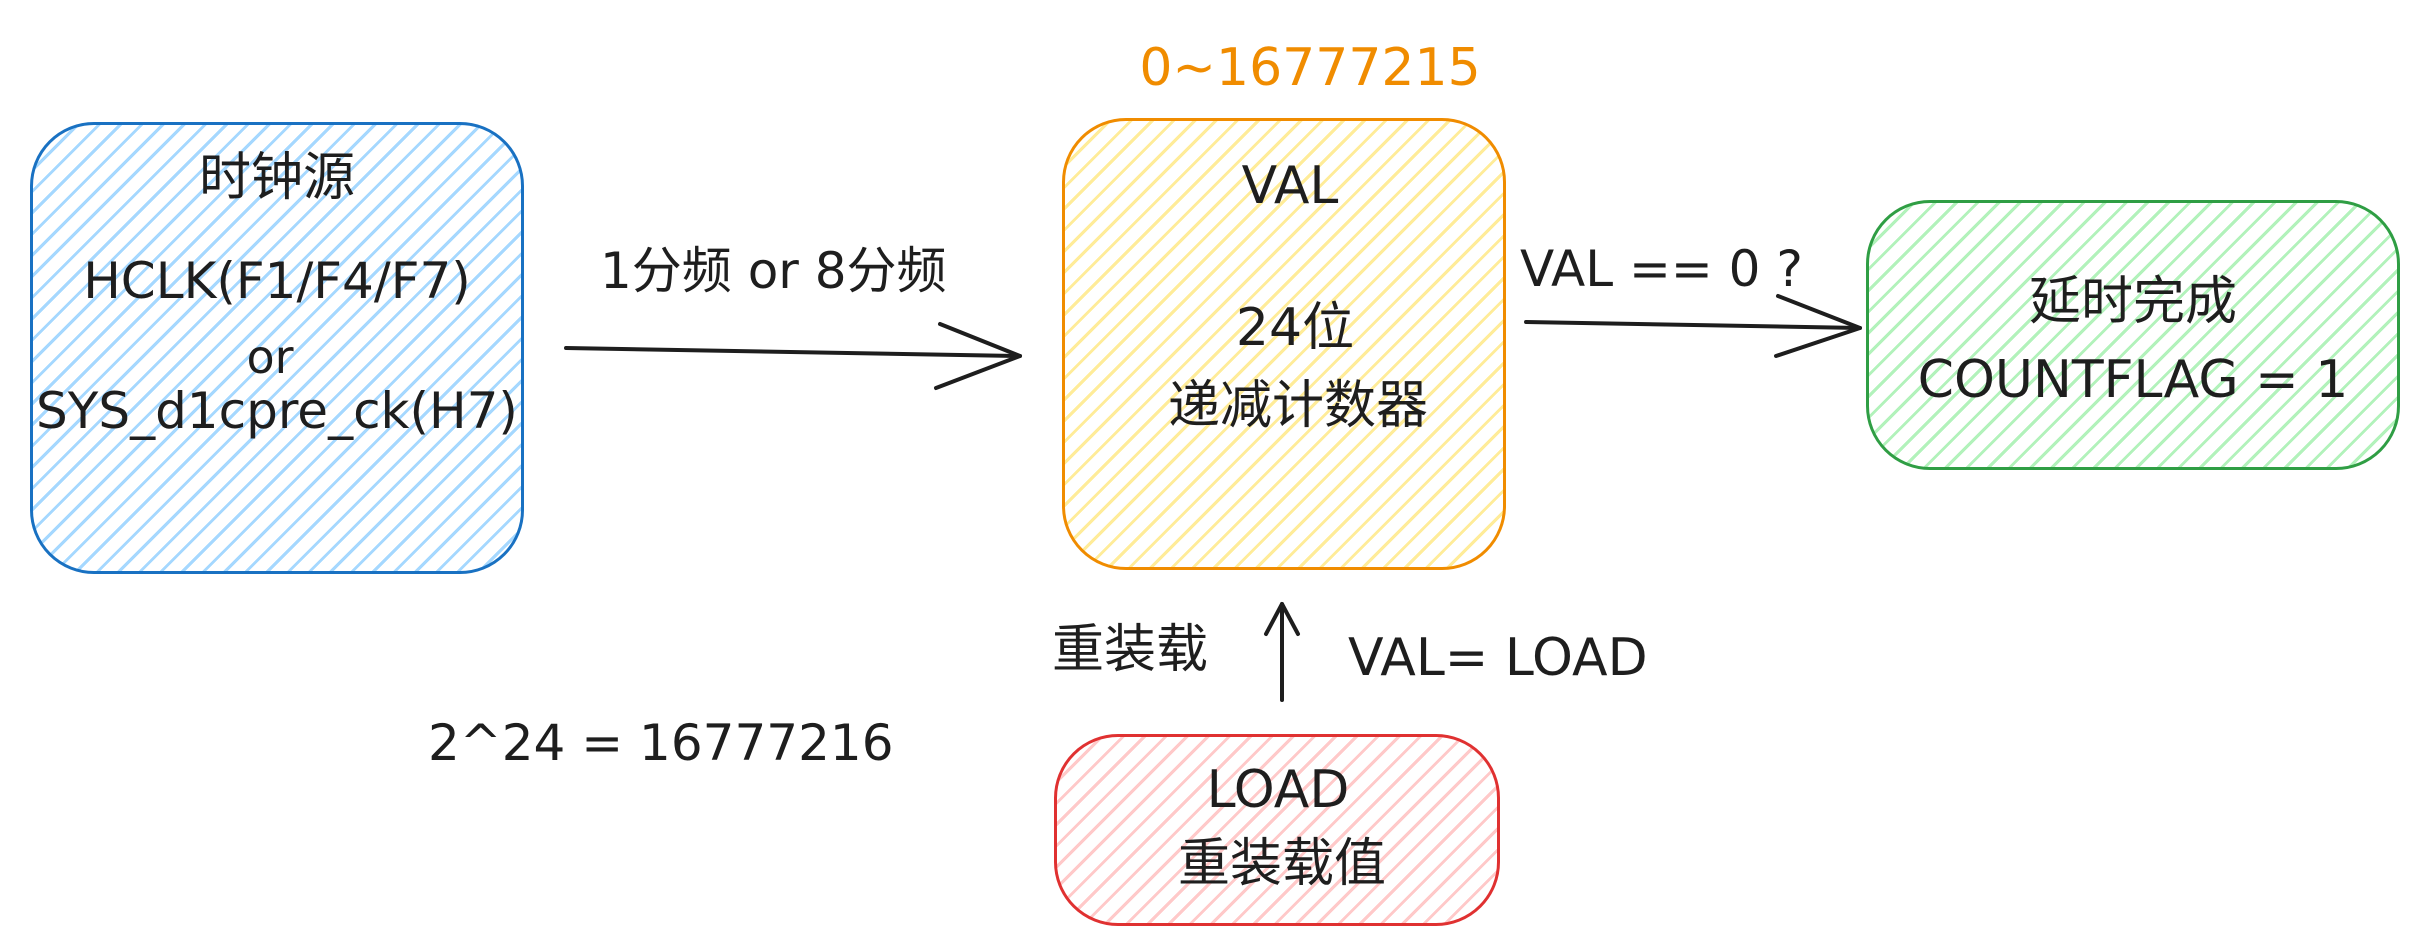  What do you see at coordinates (1693, 325) in the screenshot?
I see `arrow-val-to-done` at bounding box center [1693, 325].